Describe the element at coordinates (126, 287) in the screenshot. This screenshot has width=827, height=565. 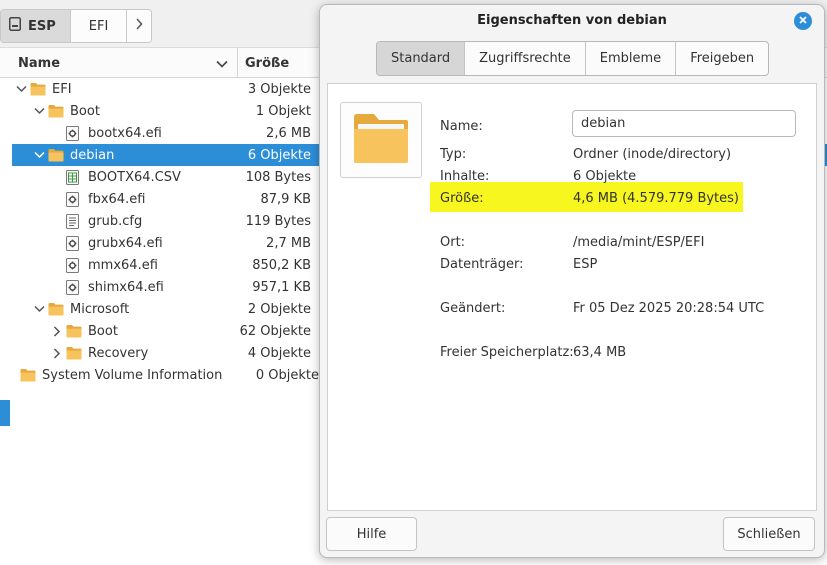
I see `tree-item-name: shimx64.efi` at that location.